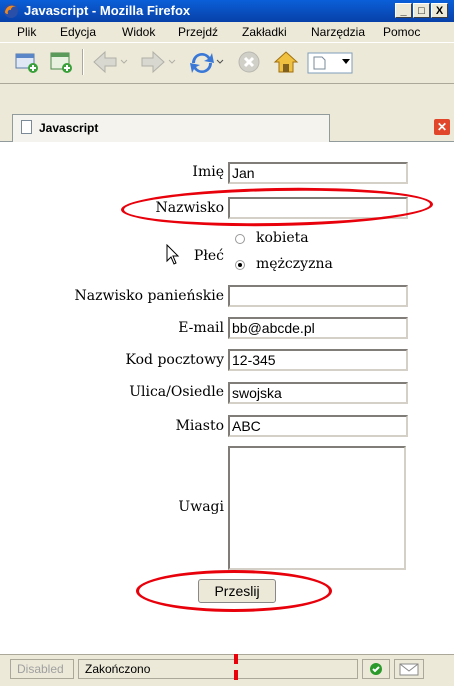 This screenshot has height=686, width=454. Describe the element at coordinates (227, 11) in the screenshot. I see `title-bar: Javascript - Mozilla Firefox _ □ X` at that location.